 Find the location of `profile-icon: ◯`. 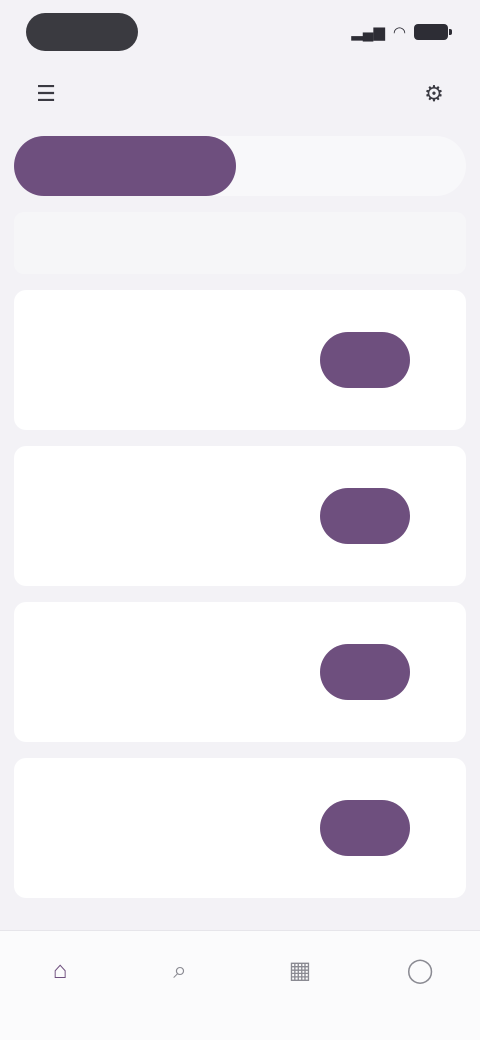

profile-icon: ◯ is located at coordinates (420, 970).